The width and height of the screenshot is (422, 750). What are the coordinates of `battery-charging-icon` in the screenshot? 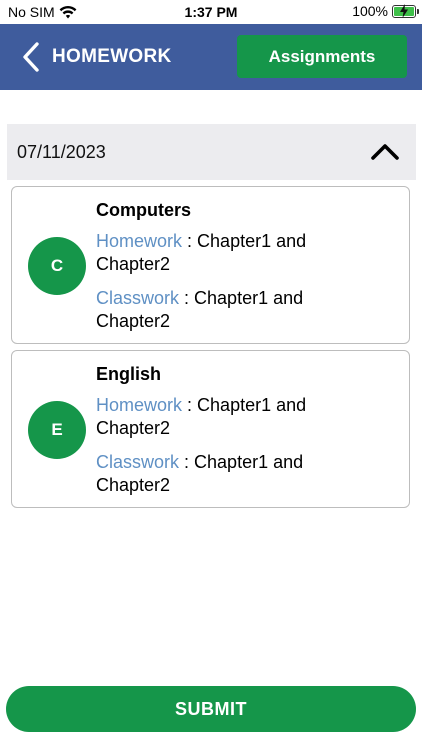 It's located at (405, 10).